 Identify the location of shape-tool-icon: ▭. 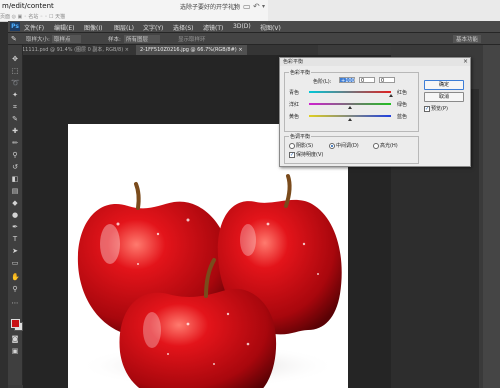
(15, 263).